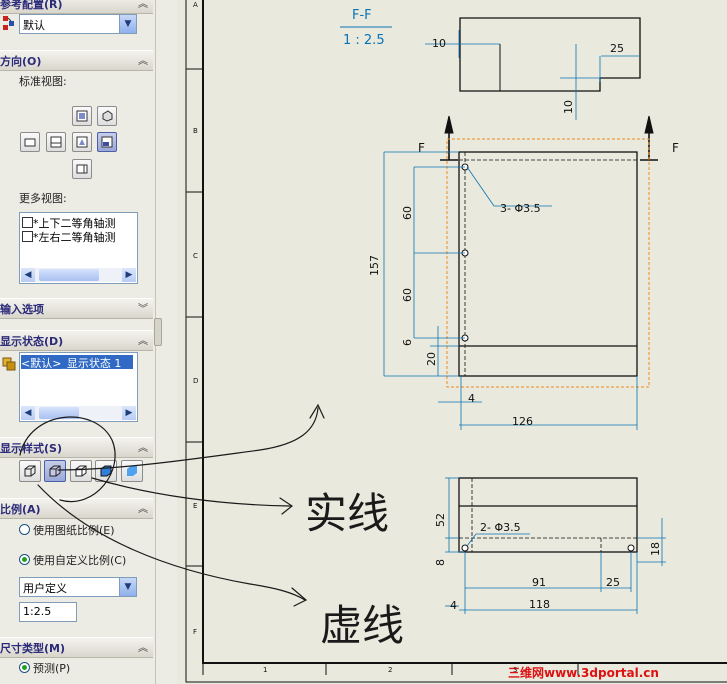 This screenshot has height=684, width=727. Describe the element at coordinates (617, 48) in the screenshot. I see `dim-top-25: 25` at that location.